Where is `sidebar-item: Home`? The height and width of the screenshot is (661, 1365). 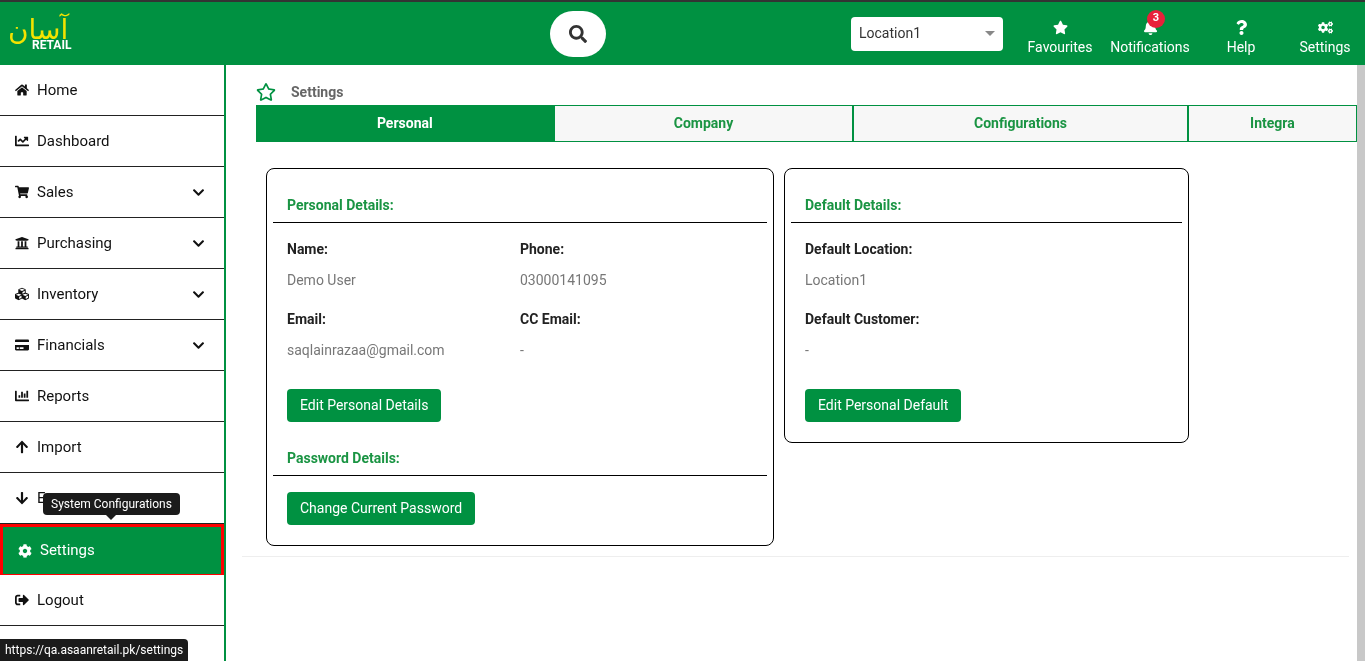 sidebar-item: Home is located at coordinates (112, 90).